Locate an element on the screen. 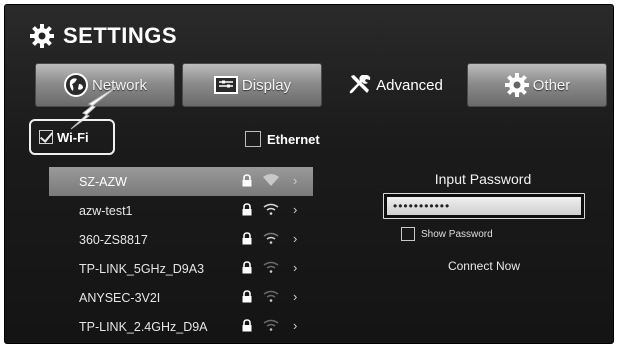 This screenshot has height=349, width=620. tools-icon is located at coordinates (360, 84).